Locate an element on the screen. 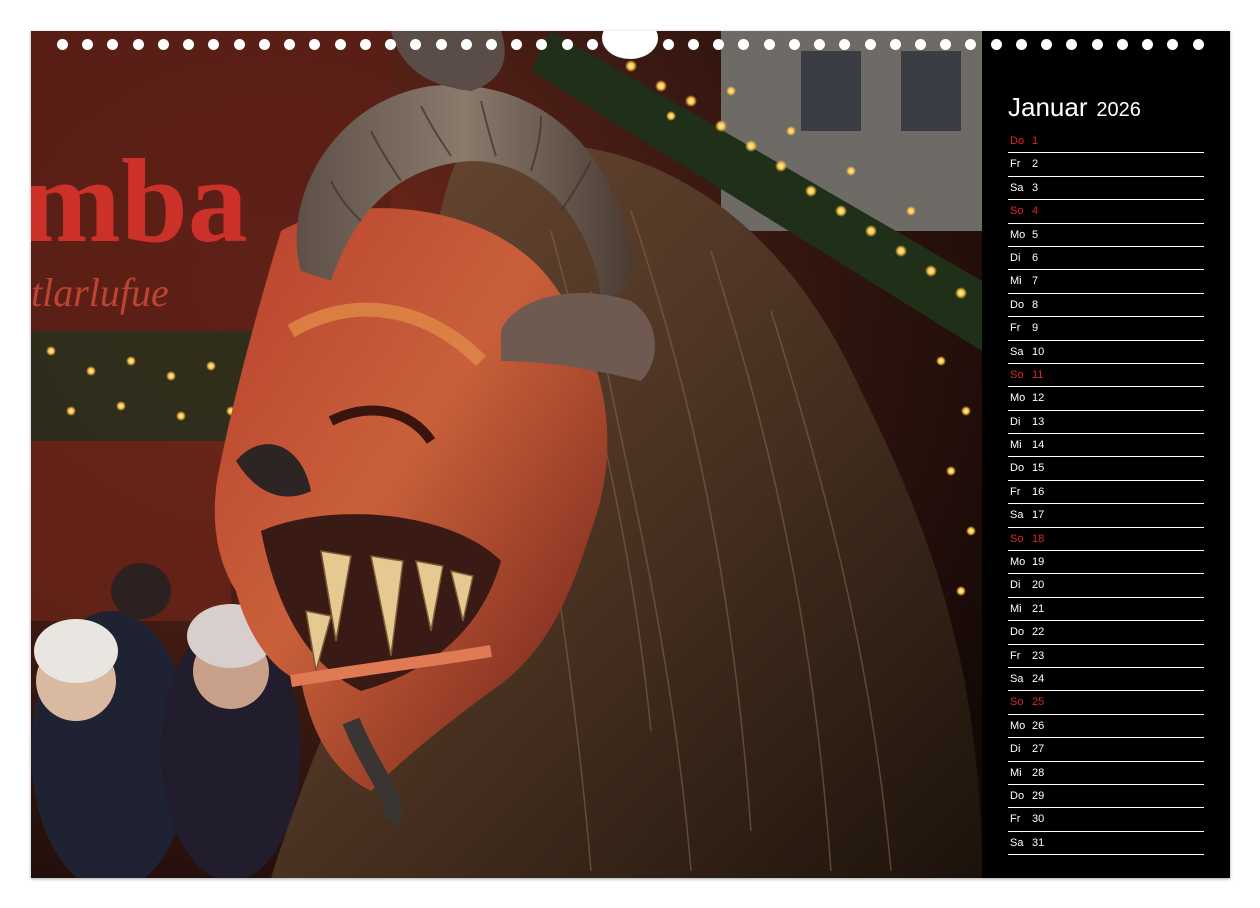 The image size is (1260, 908). day-row: Di 27 is located at coordinates (1106, 750).